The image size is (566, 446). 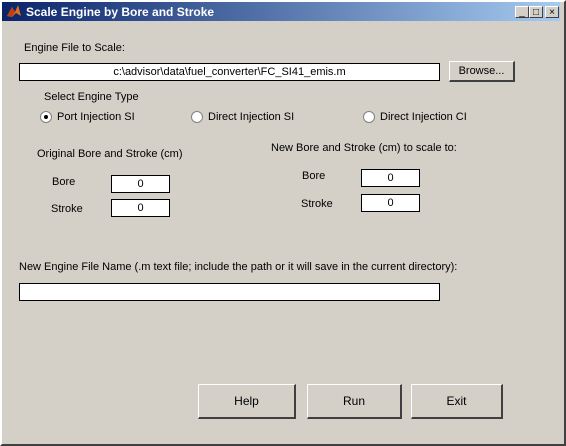 What do you see at coordinates (197, 117) in the screenshot?
I see `radio-direct-injection-si` at bounding box center [197, 117].